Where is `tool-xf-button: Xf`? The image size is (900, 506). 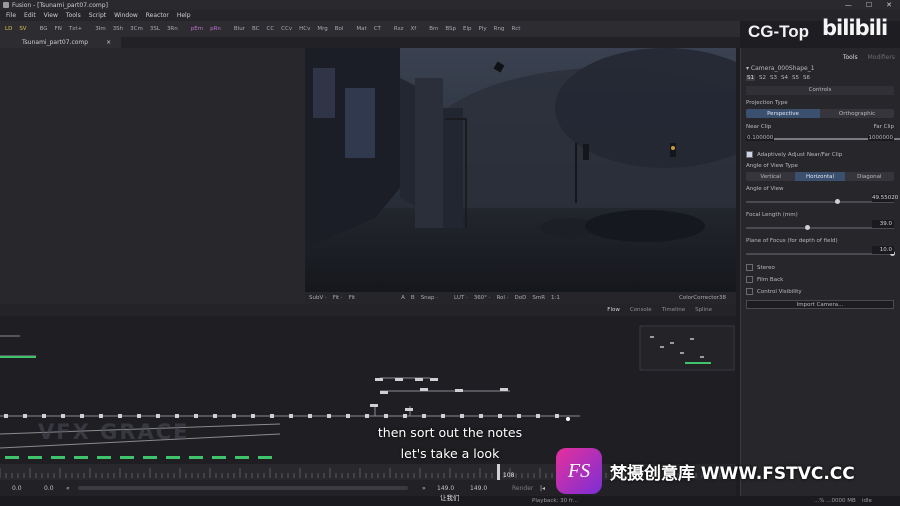 tool-xf-button: Xf is located at coordinates (413, 29).